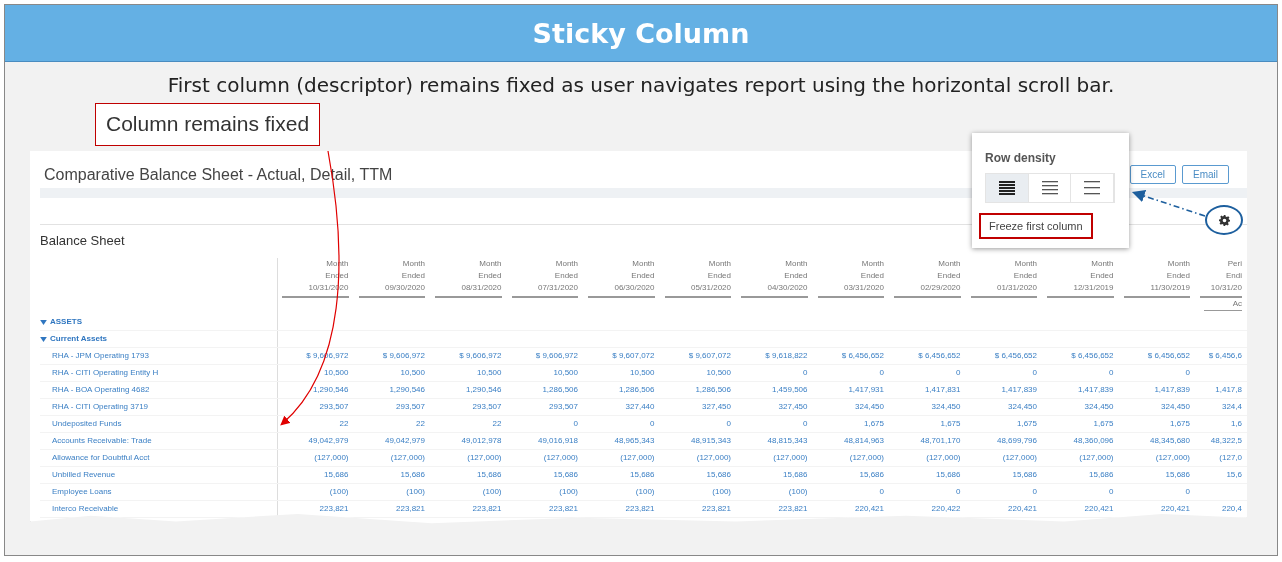  What do you see at coordinates (159, 356) in the screenshot?
I see `account-label: RHA - JPM Operating 1793` at bounding box center [159, 356].